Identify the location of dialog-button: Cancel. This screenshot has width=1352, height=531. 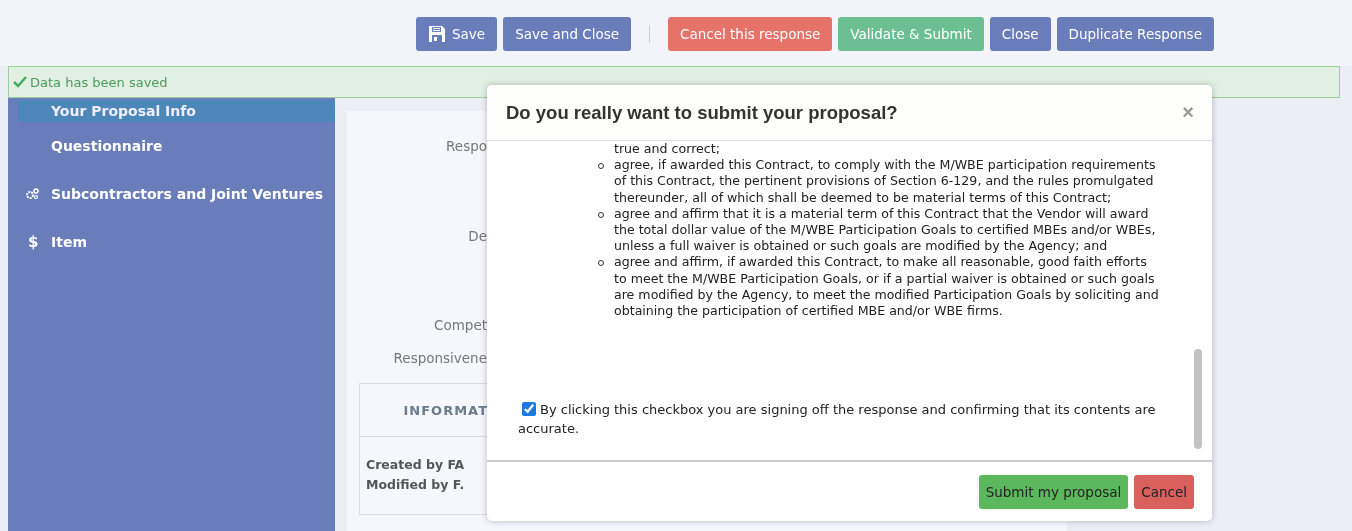
(1164, 491).